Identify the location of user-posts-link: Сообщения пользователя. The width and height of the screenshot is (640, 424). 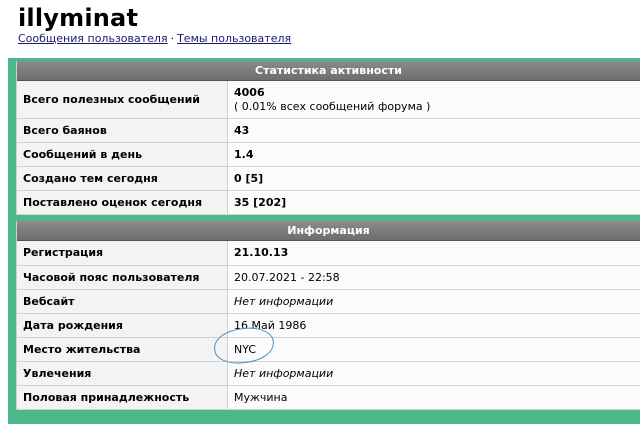
(93, 38).